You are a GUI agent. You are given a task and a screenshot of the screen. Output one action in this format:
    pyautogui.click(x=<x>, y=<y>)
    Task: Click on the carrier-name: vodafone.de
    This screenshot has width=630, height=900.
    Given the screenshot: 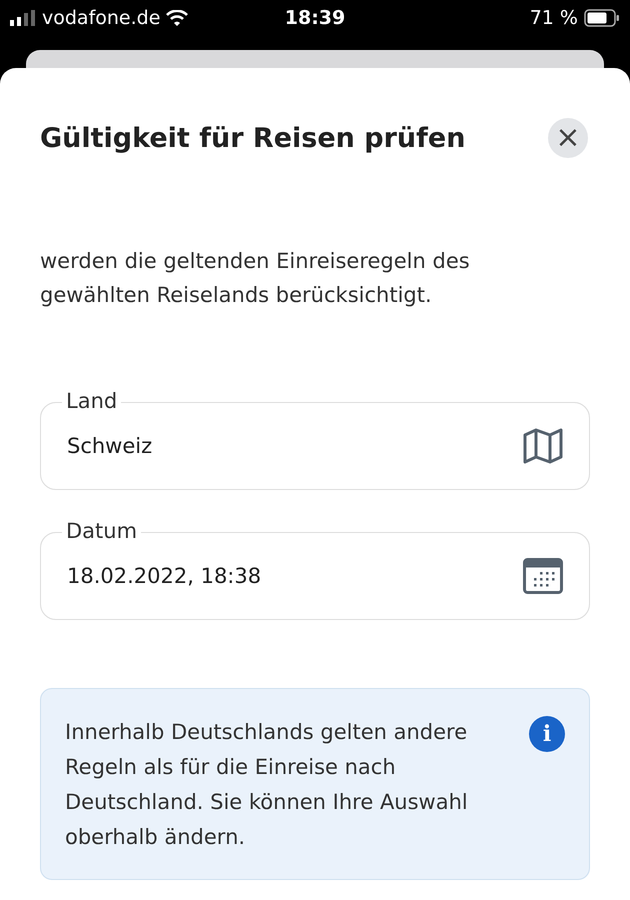 What is the action you would take?
    pyautogui.click(x=101, y=18)
    